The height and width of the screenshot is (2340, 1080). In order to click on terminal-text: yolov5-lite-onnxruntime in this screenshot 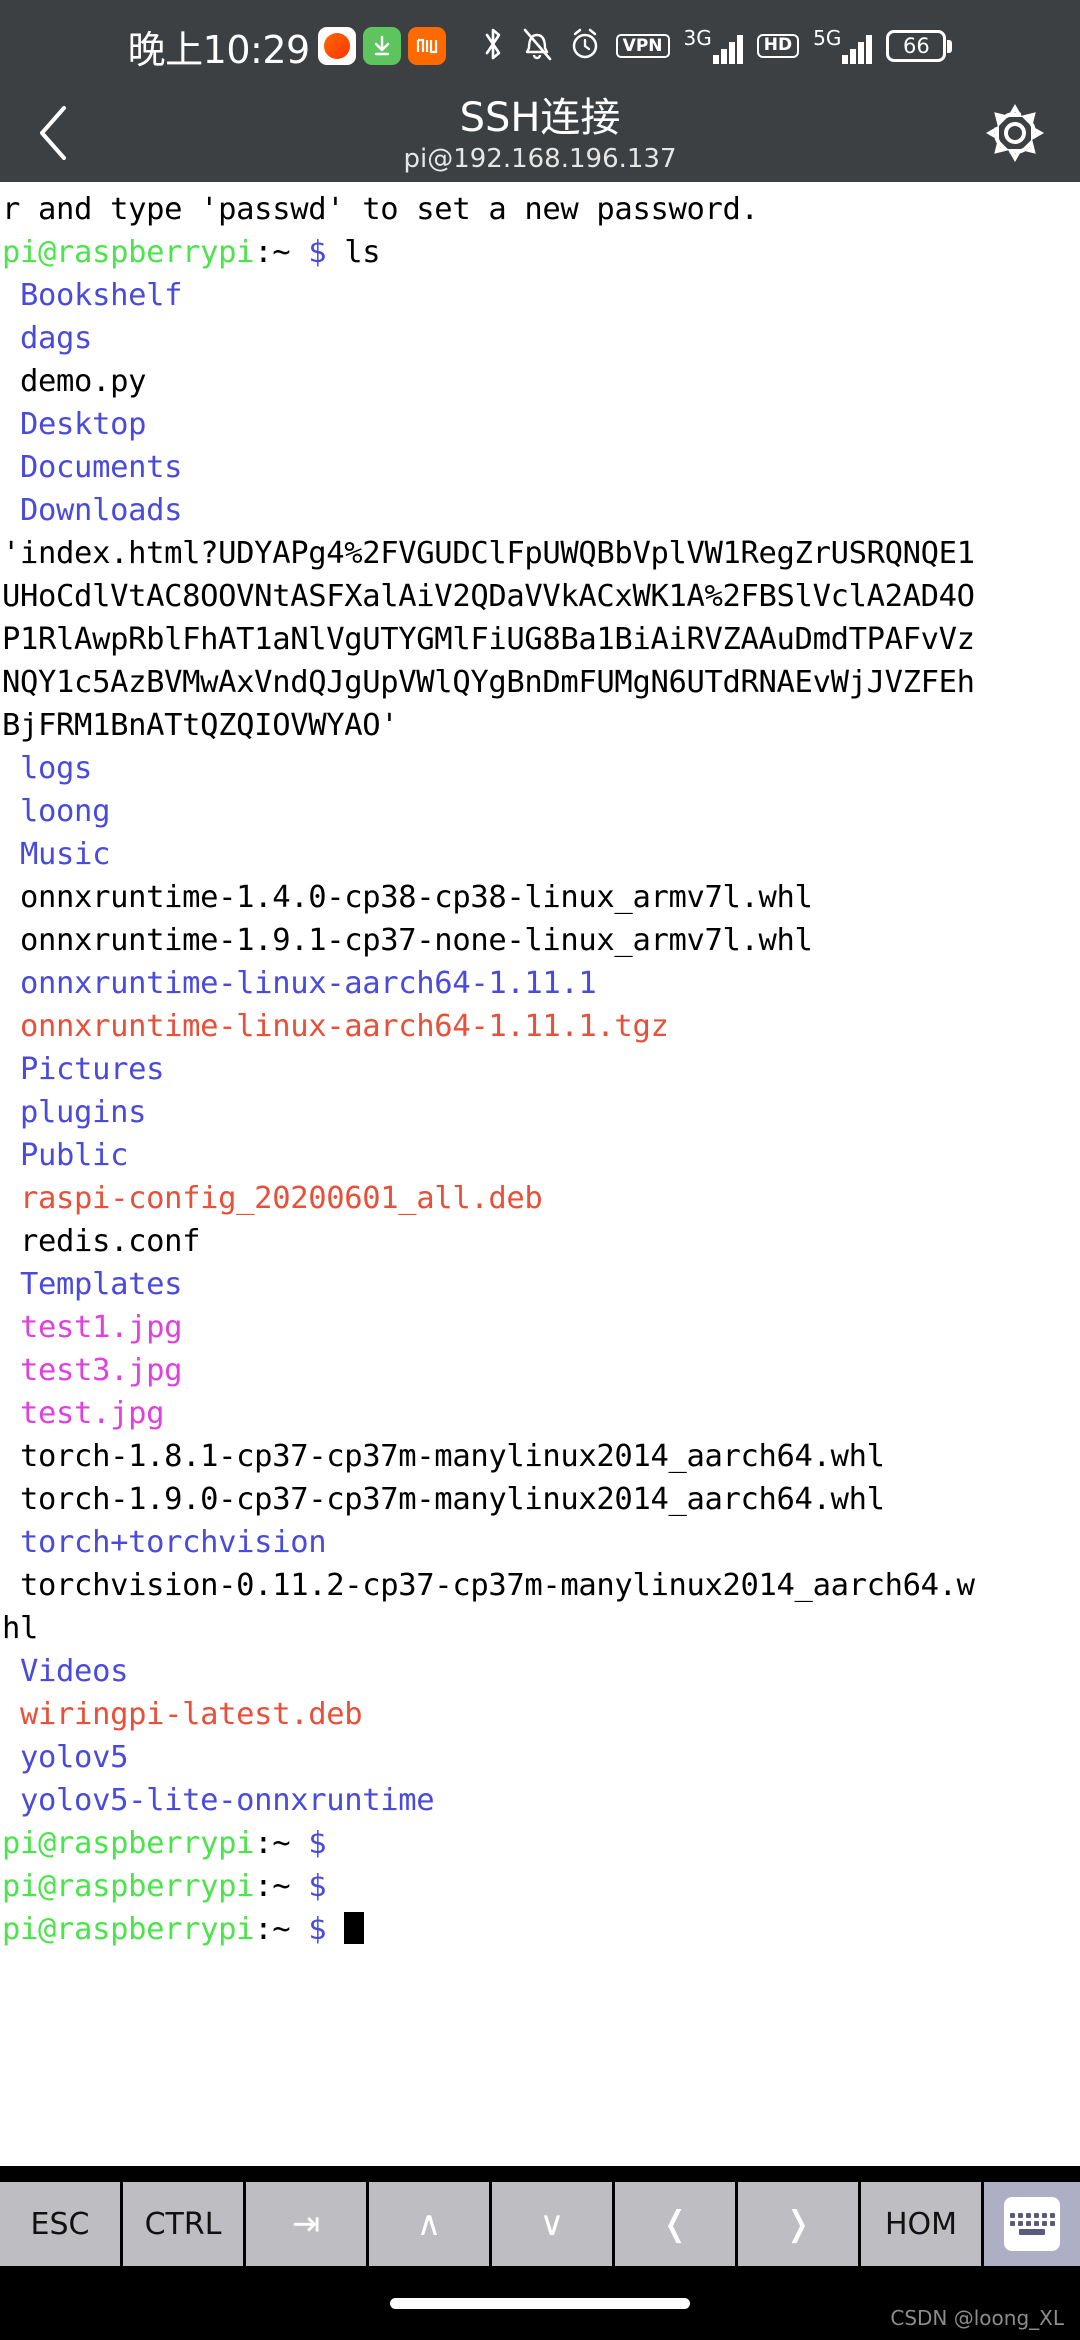, I will do `click(218, 1800)`.